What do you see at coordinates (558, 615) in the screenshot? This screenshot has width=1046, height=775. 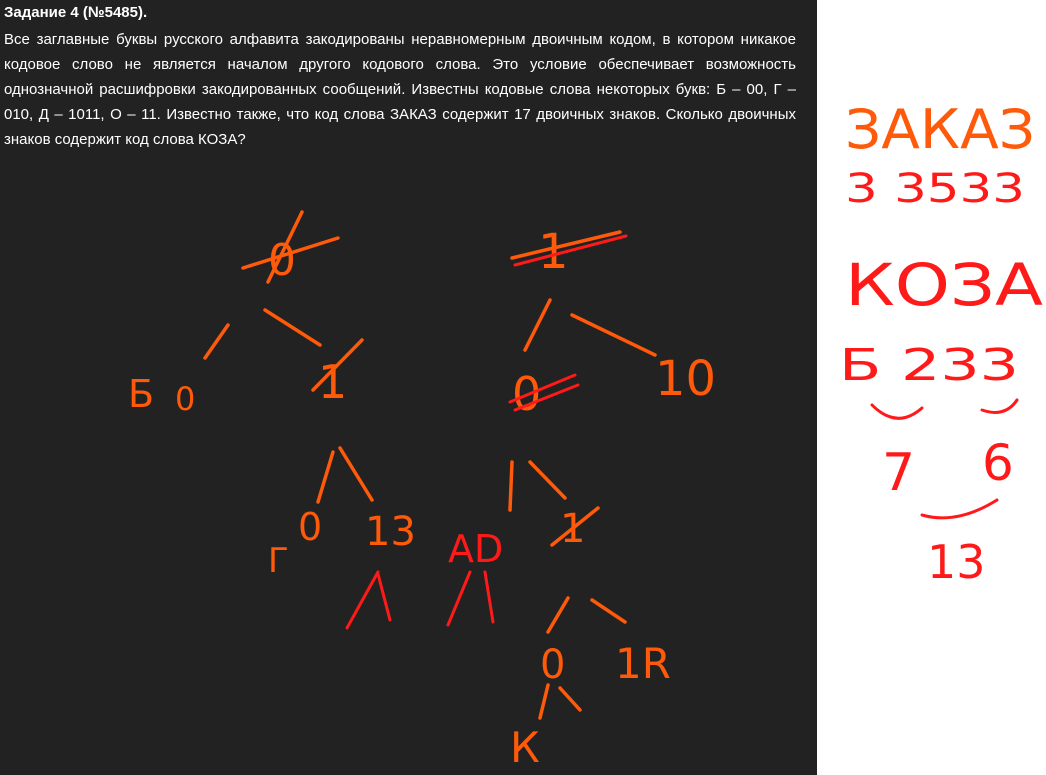 I see `branch-mid-left` at bounding box center [558, 615].